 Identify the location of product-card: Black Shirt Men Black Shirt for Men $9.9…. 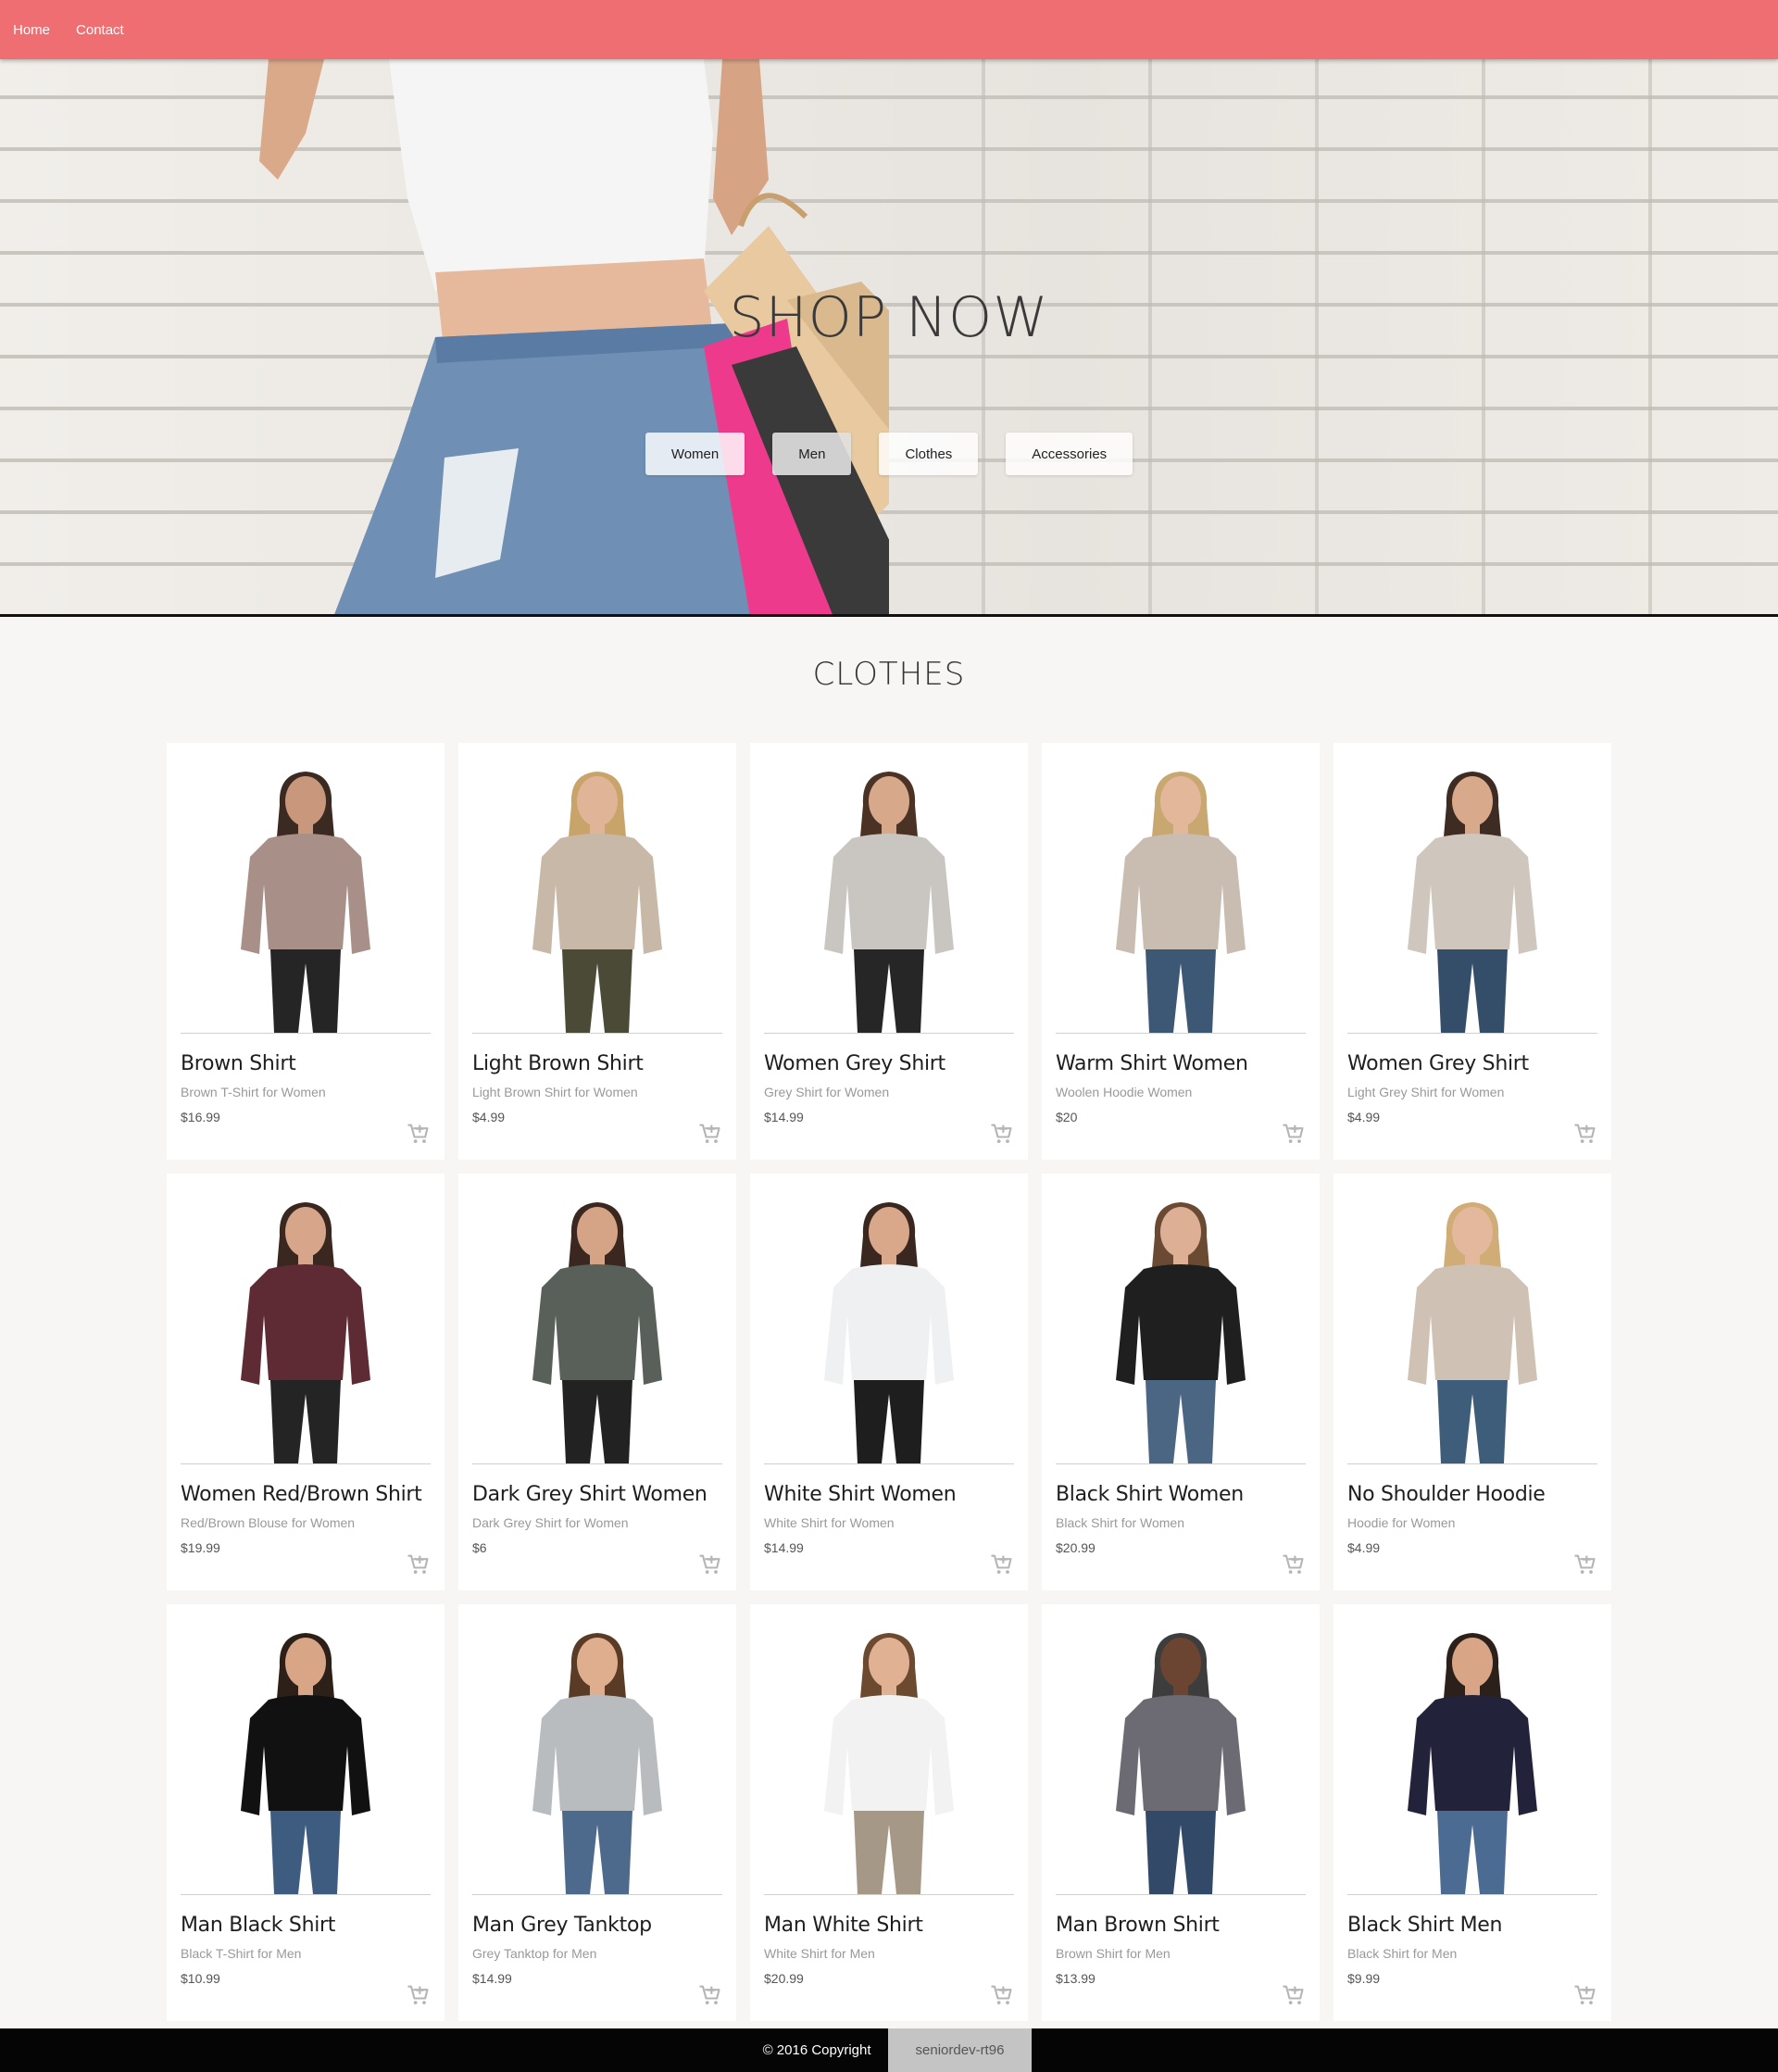
(1472, 1812).